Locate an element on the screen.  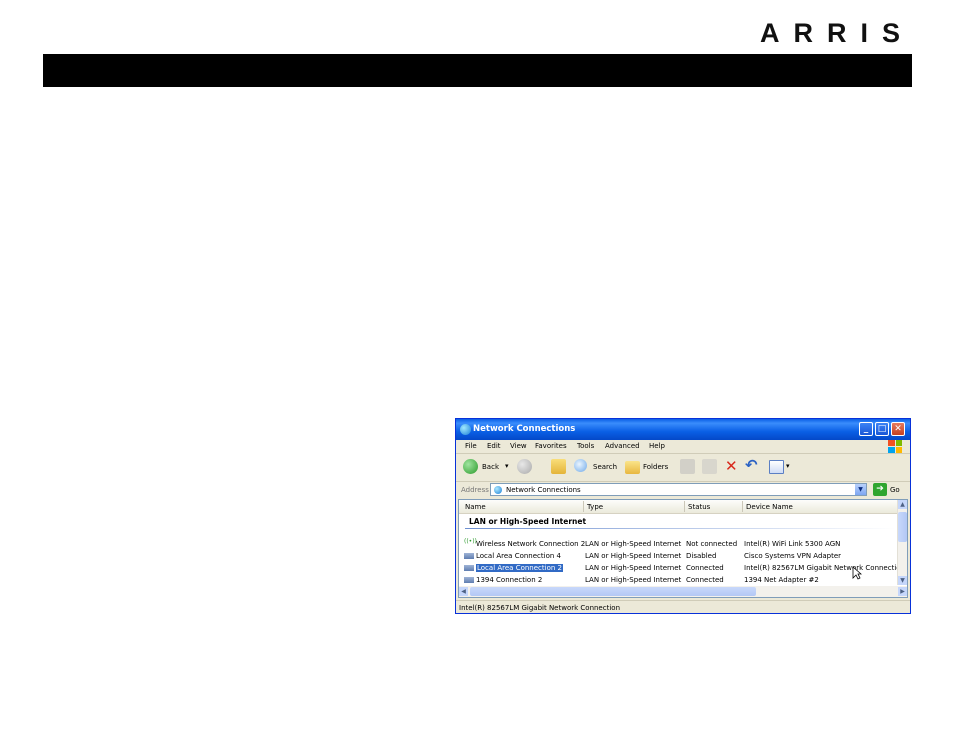
address-value: Network Connections is located at coordinates (543, 490).